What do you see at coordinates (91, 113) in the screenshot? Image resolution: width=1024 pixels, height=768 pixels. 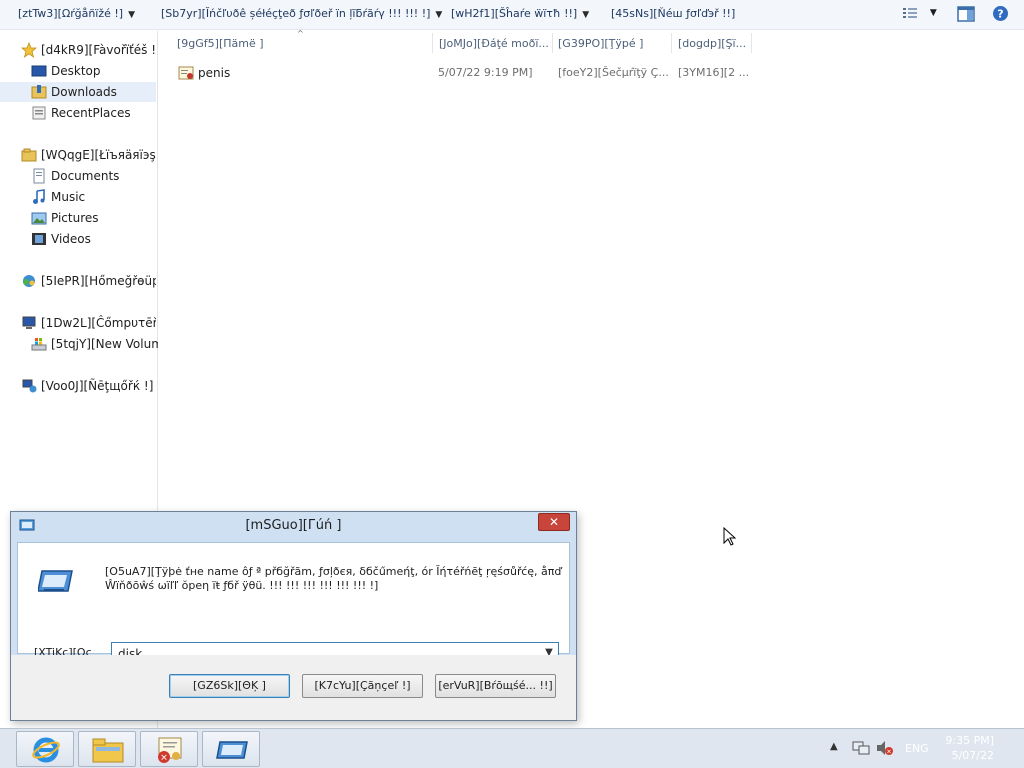 I see `nav-recent-places-label: RecentPlaces` at bounding box center [91, 113].